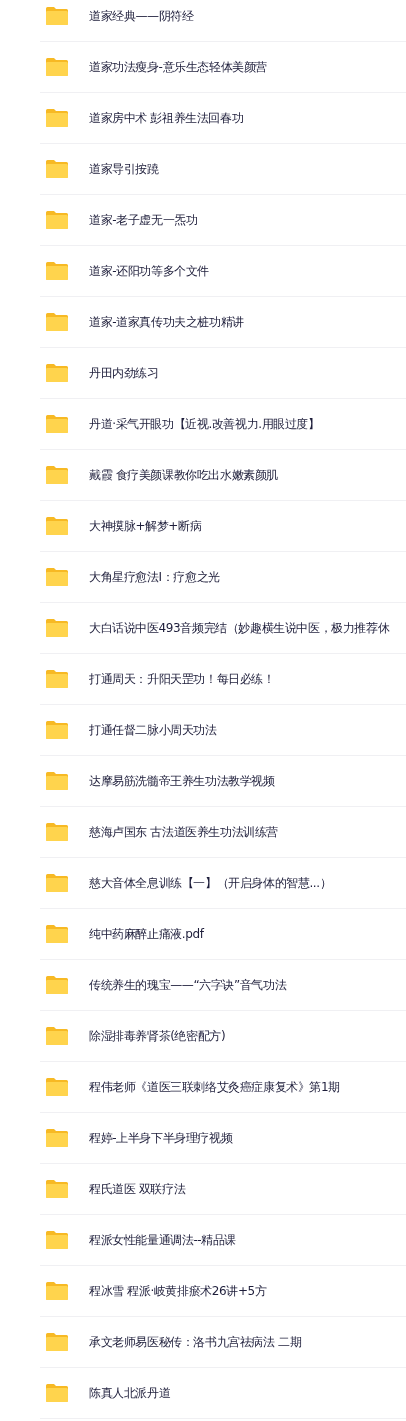  What do you see at coordinates (166, 322) in the screenshot?
I see `folder-name: 道家-道家真传功夫之桩功精讲` at bounding box center [166, 322].